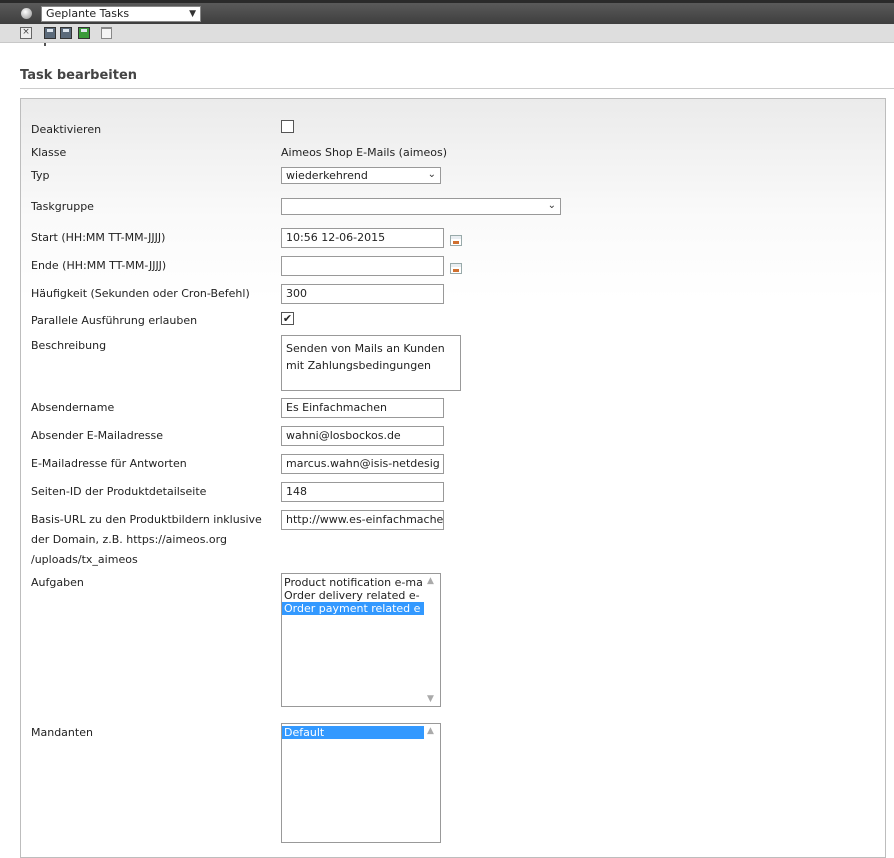 Image resolution: width=894 pixels, height=858 pixels. Describe the element at coordinates (362, 238) in the screenshot. I see `start-input: 10:56 12-06-2015` at that location.